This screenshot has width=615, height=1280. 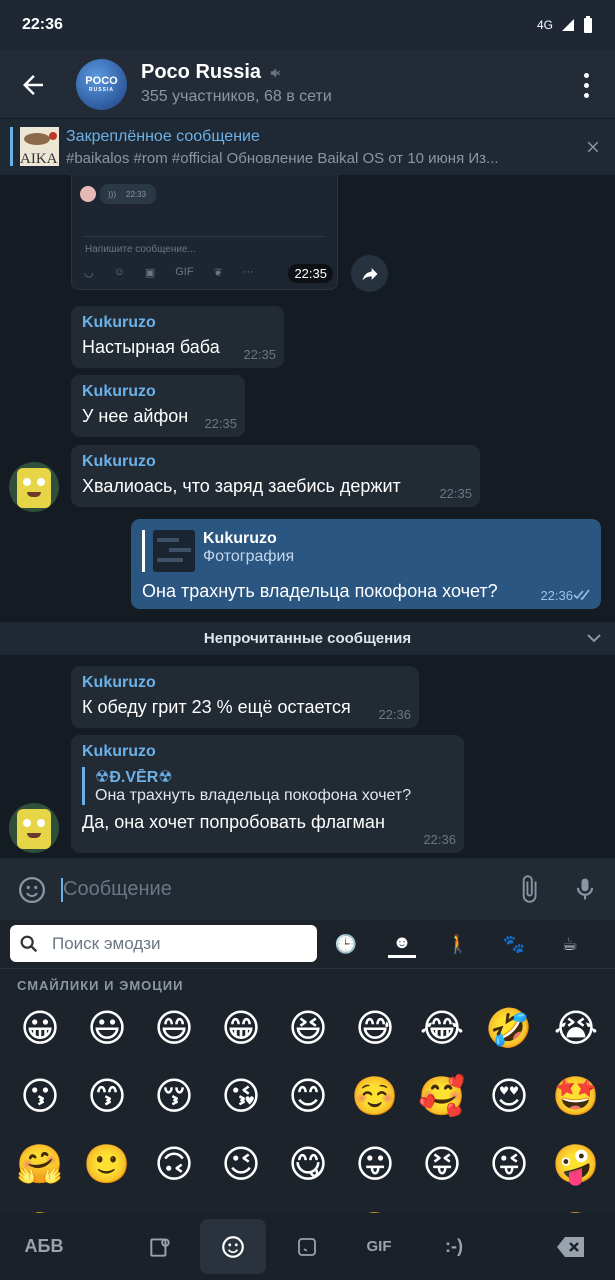 What do you see at coordinates (163, 943) in the screenshot?
I see `emoji-search-field: Поиск эмодзи` at bounding box center [163, 943].